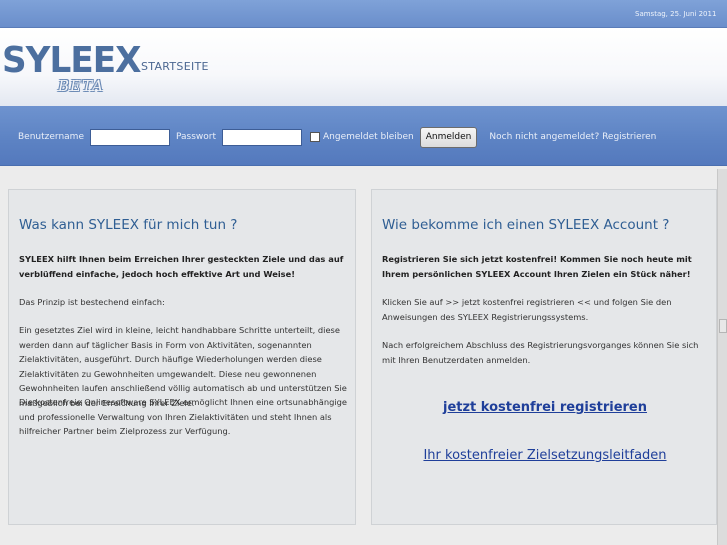 This screenshot has width=727, height=545. Describe the element at coordinates (526, 225) in the screenshot. I see `right-panel-title: Wie bekomme ich einen SYLEEX Account ?` at that location.